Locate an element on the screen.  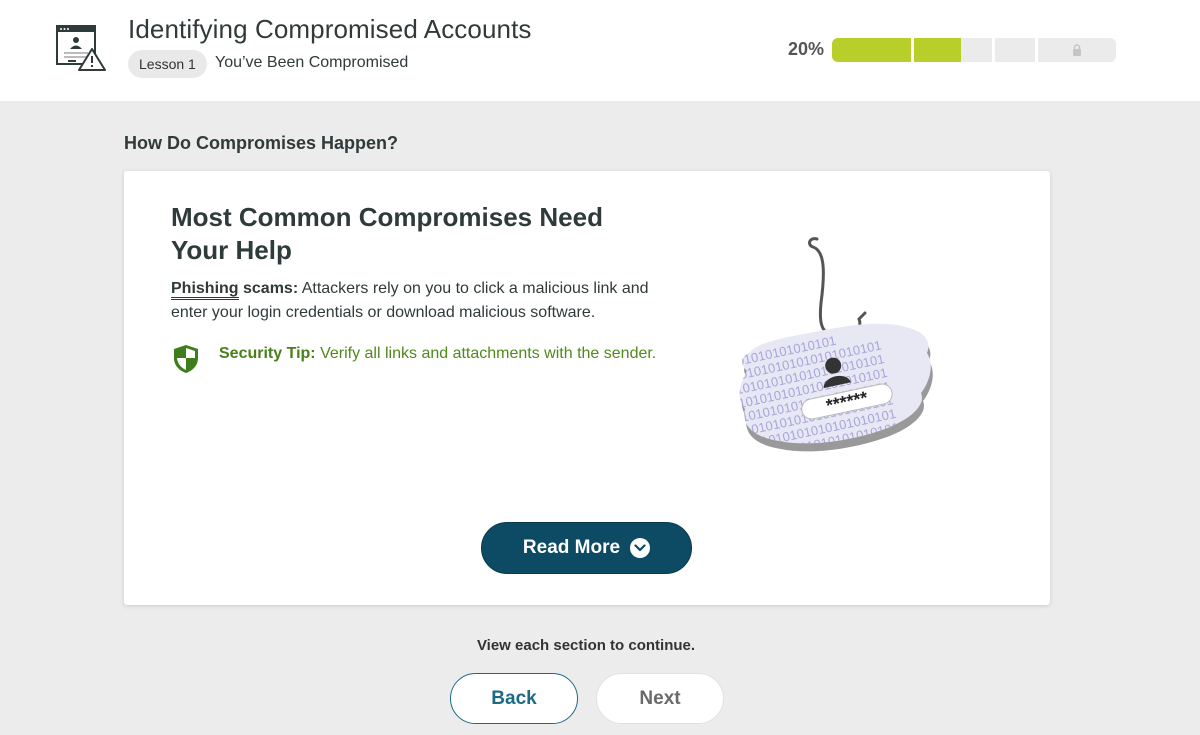
progress-percent: 20% is located at coordinates (806, 49).